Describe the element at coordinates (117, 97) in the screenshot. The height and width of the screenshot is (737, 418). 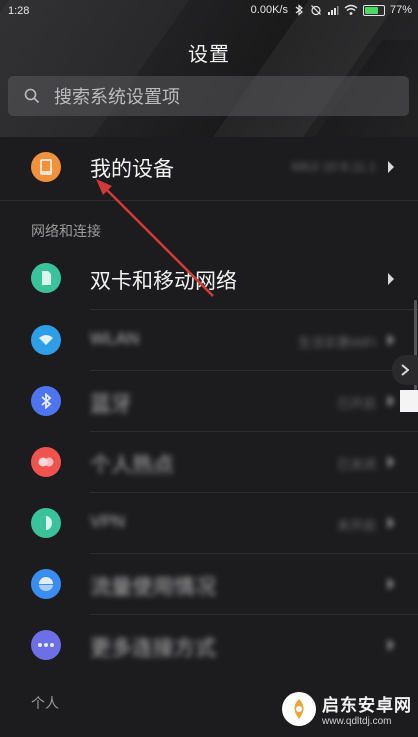
I see `search-placeholder: 搜索系统设置项` at that location.